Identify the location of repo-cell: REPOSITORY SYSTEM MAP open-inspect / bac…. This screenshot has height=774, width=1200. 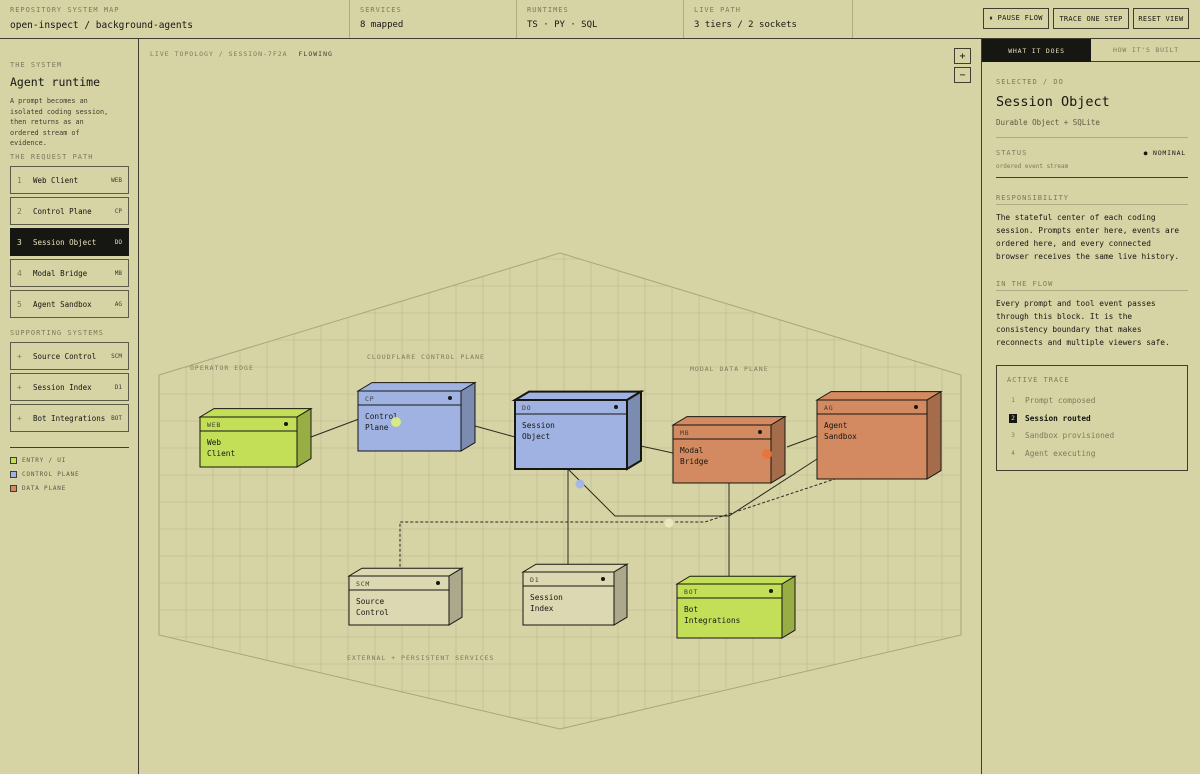
(175, 19).